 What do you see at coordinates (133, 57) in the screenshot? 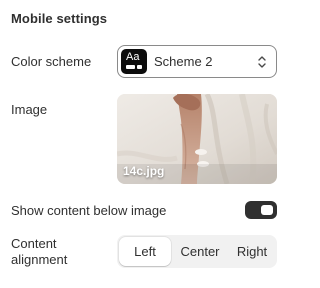
I see `swatch-text: Aa` at bounding box center [133, 57].